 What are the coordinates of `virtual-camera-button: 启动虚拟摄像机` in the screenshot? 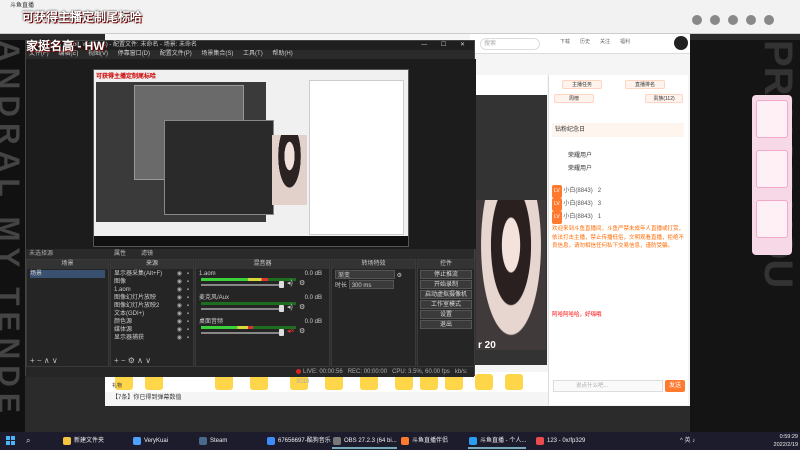 It's located at (446, 294).